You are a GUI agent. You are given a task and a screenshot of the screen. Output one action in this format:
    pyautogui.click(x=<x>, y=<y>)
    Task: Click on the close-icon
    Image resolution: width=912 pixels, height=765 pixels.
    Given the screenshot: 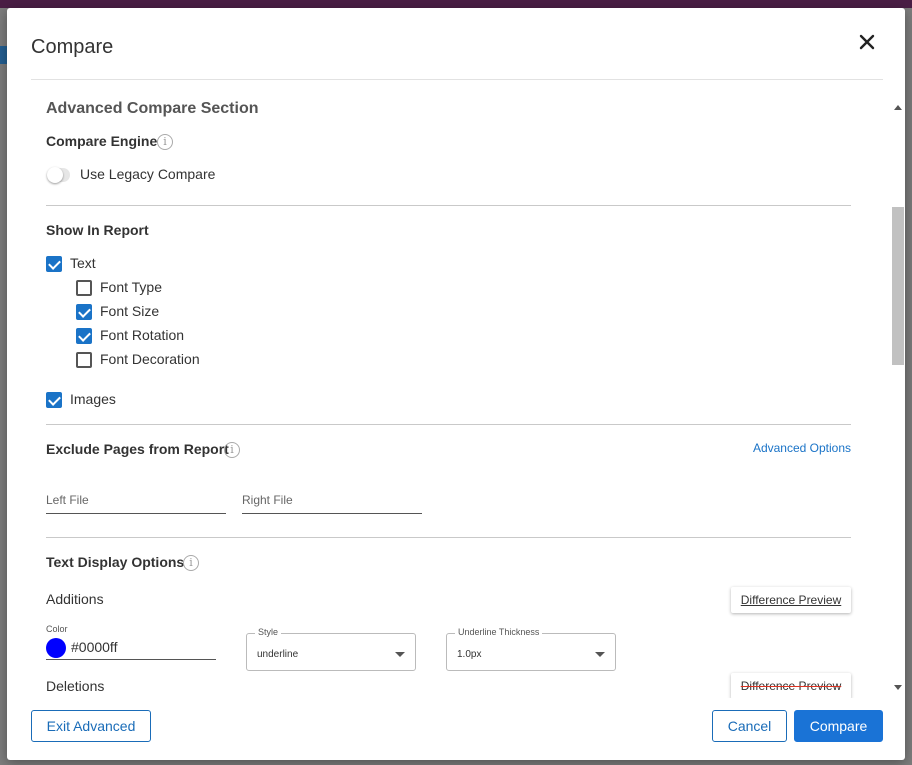 What is the action you would take?
    pyautogui.click(x=867, y=42)
    